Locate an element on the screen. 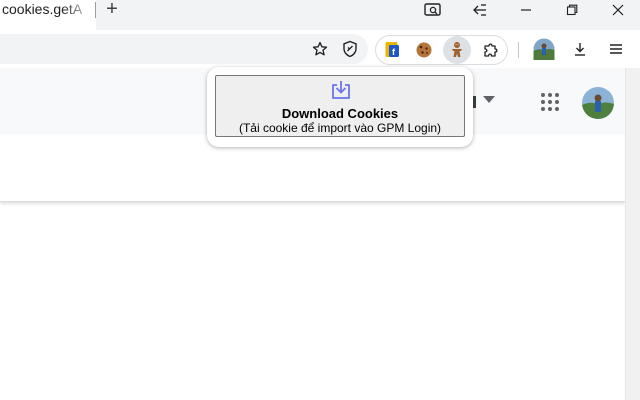  download-icon is located at coordinates (580, 49).